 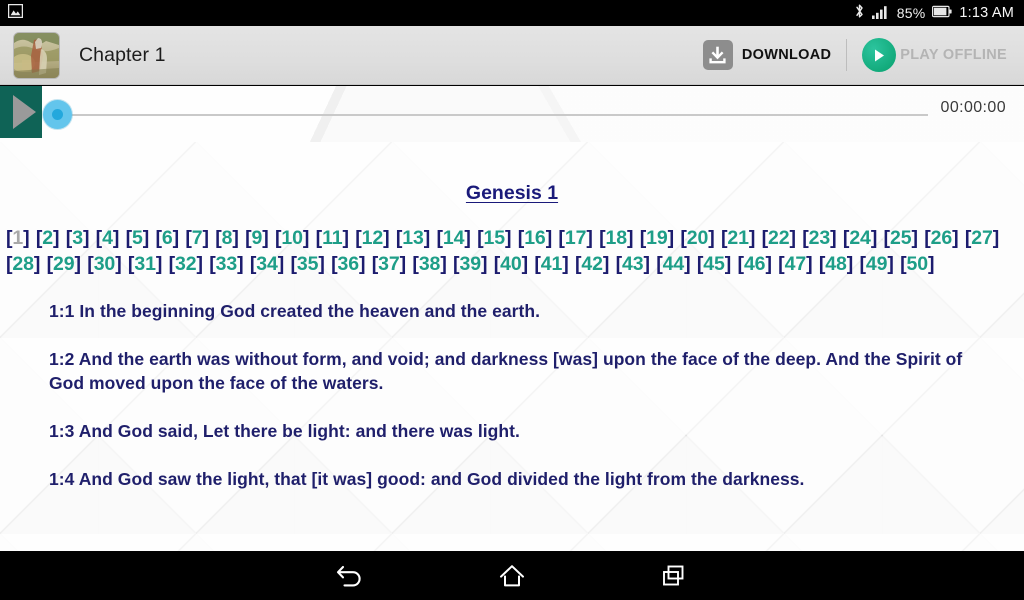 I want to click on verse-link-7: [7], so click(x=197, y=238).